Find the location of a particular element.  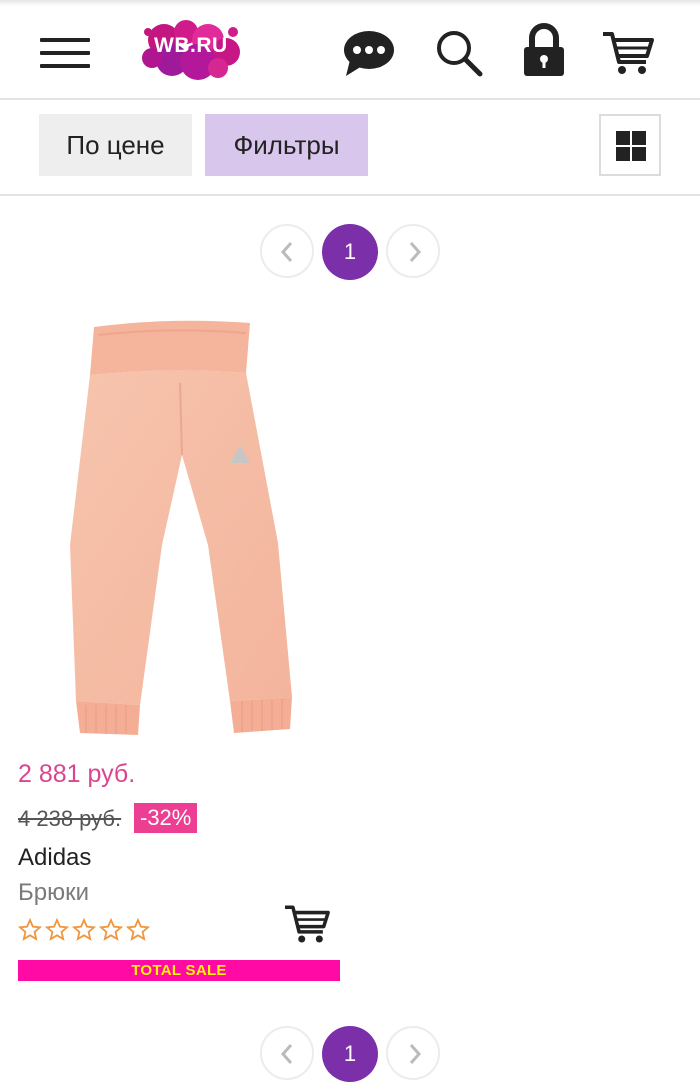

filters-button: Фильтры is located at coordinates (286, 145).